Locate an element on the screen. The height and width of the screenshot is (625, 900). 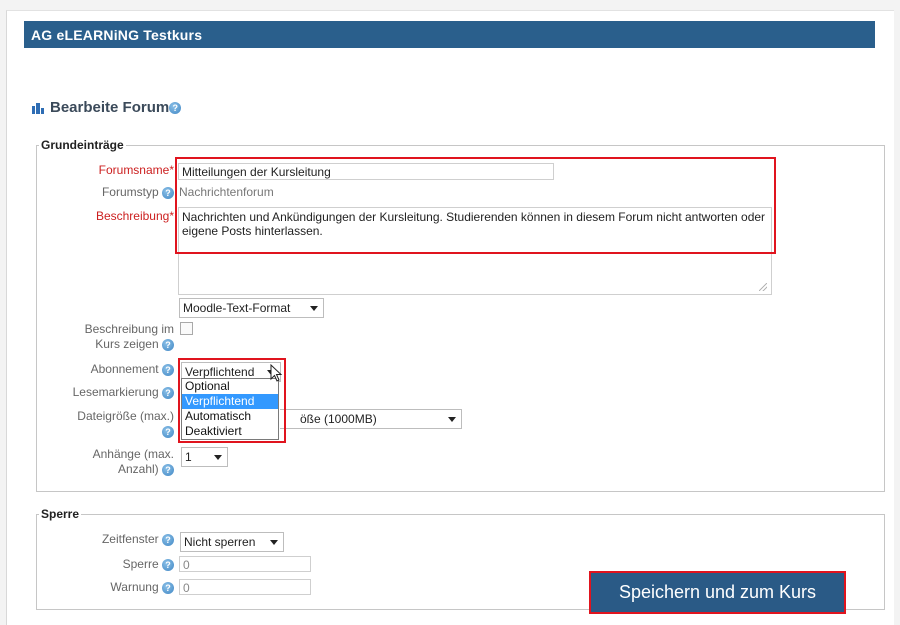
sperre-label: Sperre ? is located at coordinates (112, 564).